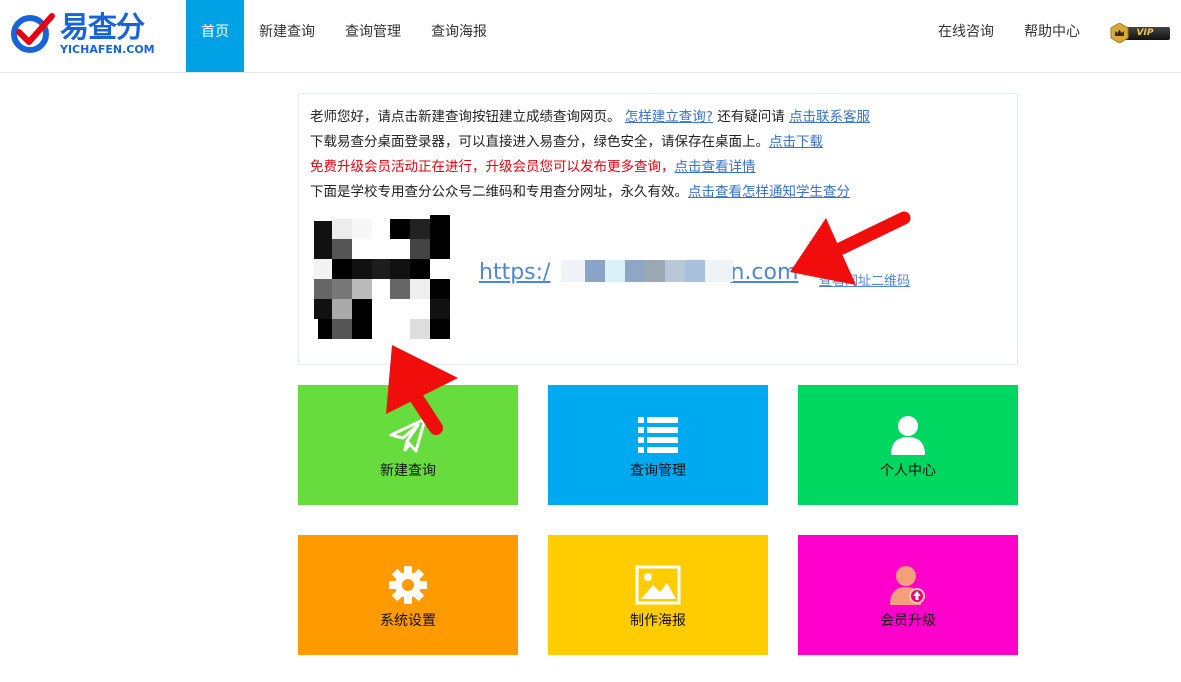  I want to click on tile-member-upgrade-label: 会员升级, so click(908, 621).